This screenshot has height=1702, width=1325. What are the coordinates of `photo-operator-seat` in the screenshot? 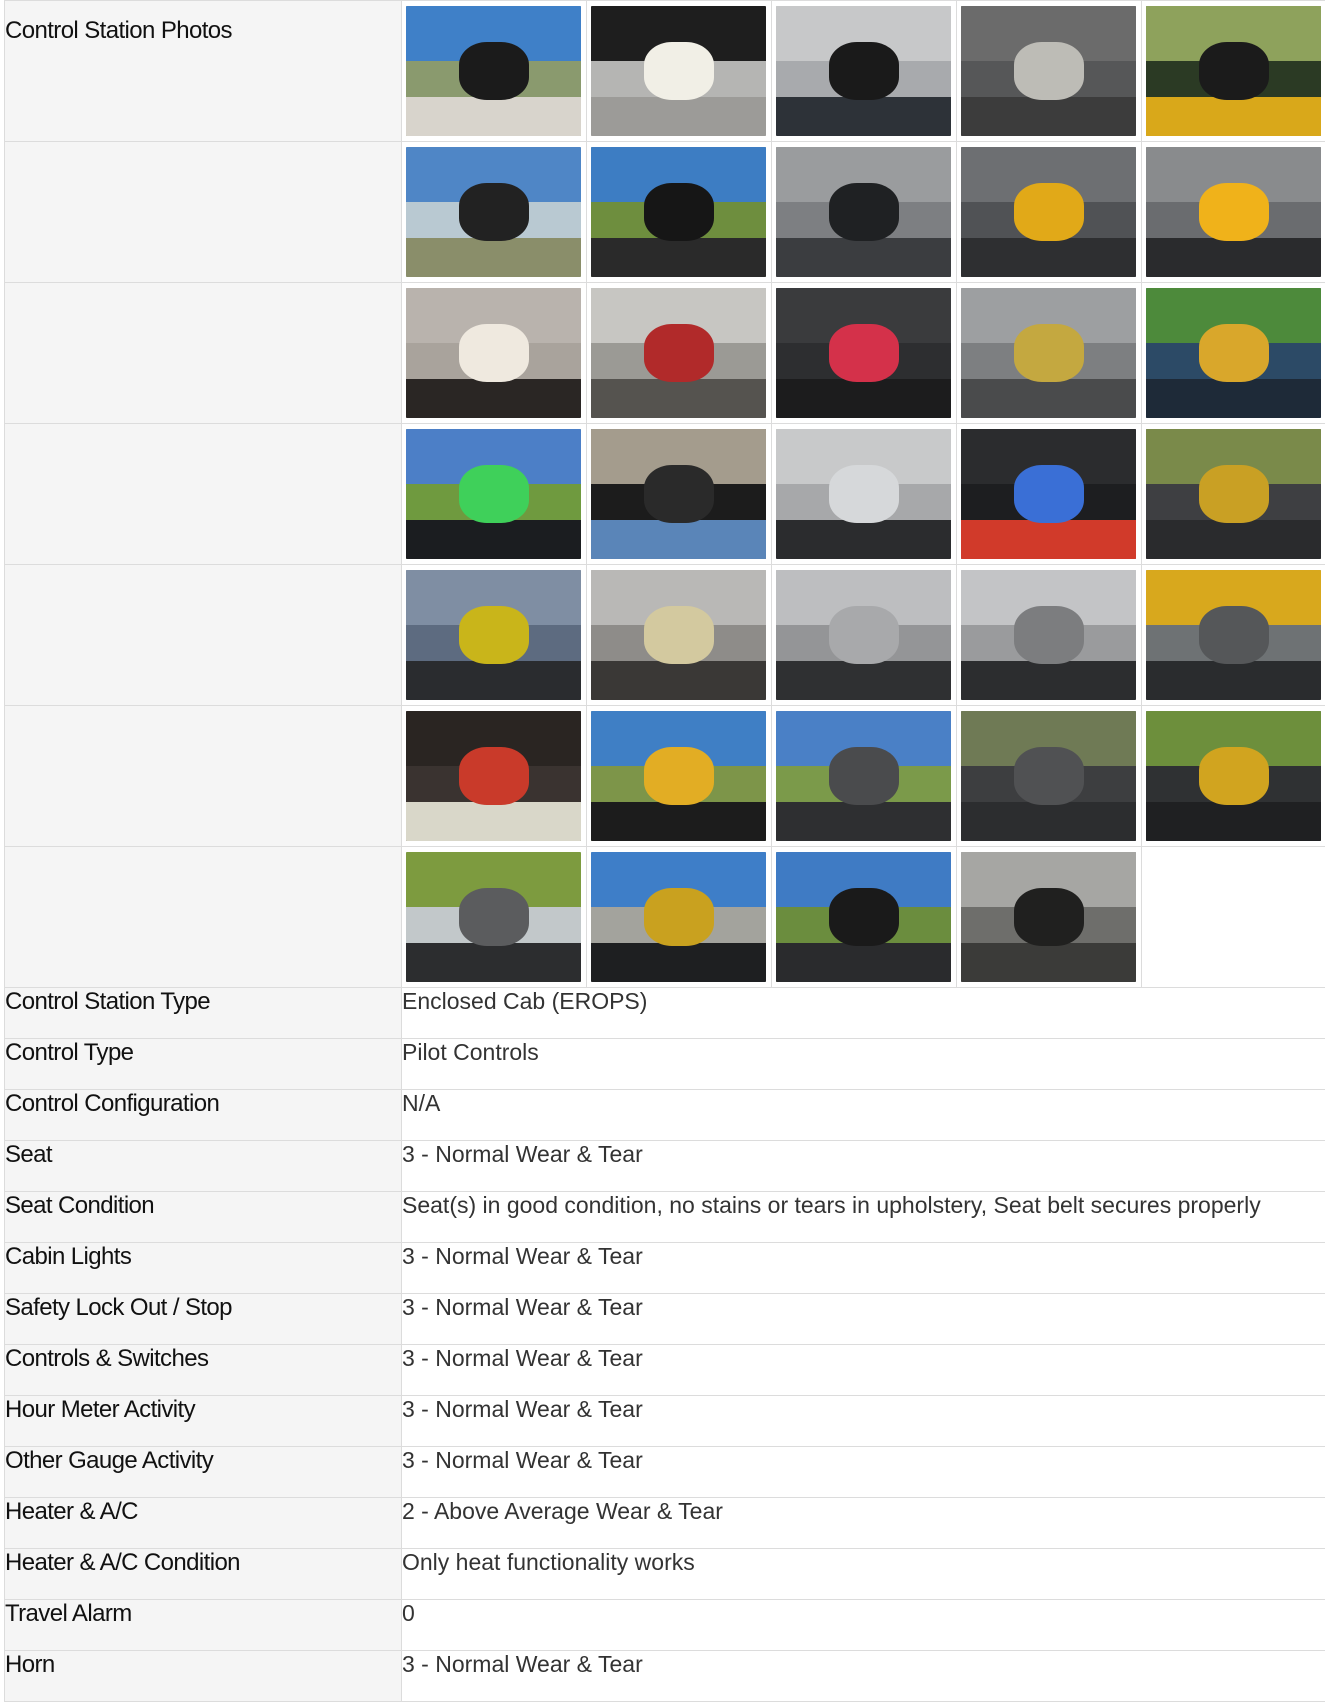 It's located at (863, 776).